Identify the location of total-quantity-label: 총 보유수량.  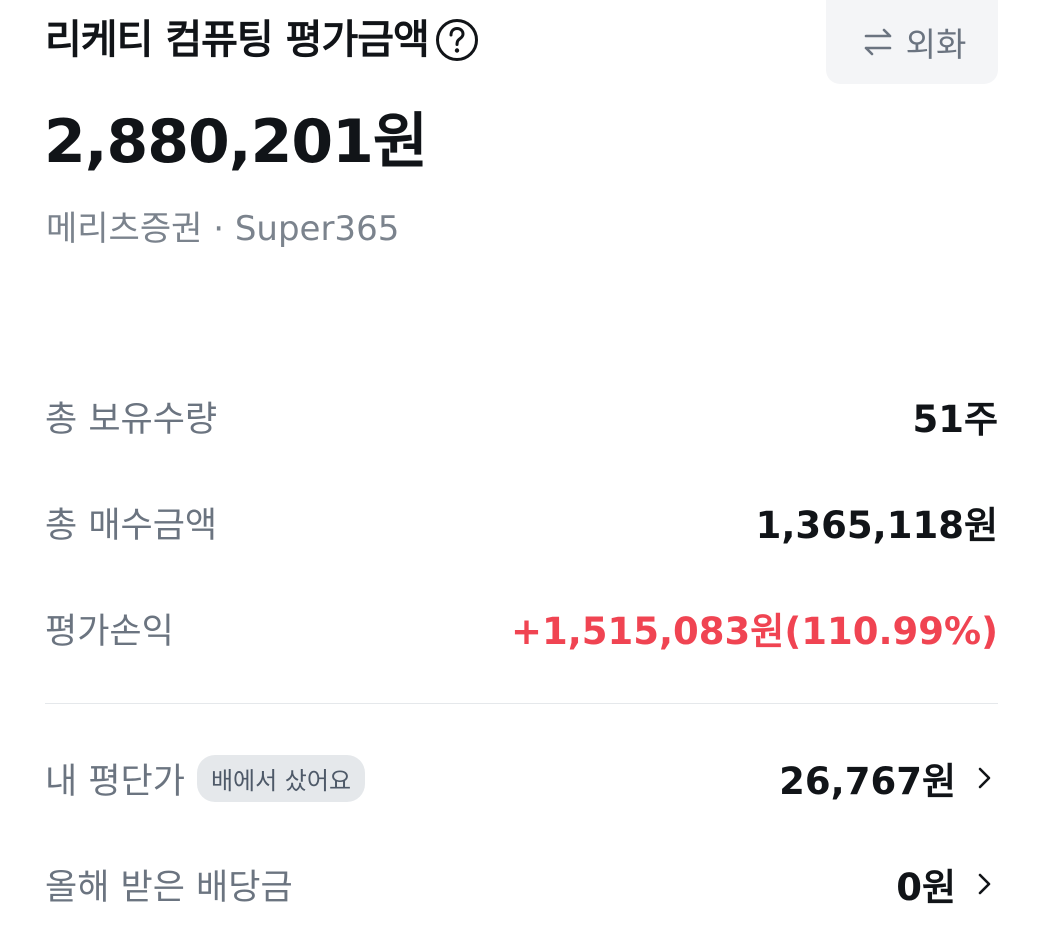
(131, 419).